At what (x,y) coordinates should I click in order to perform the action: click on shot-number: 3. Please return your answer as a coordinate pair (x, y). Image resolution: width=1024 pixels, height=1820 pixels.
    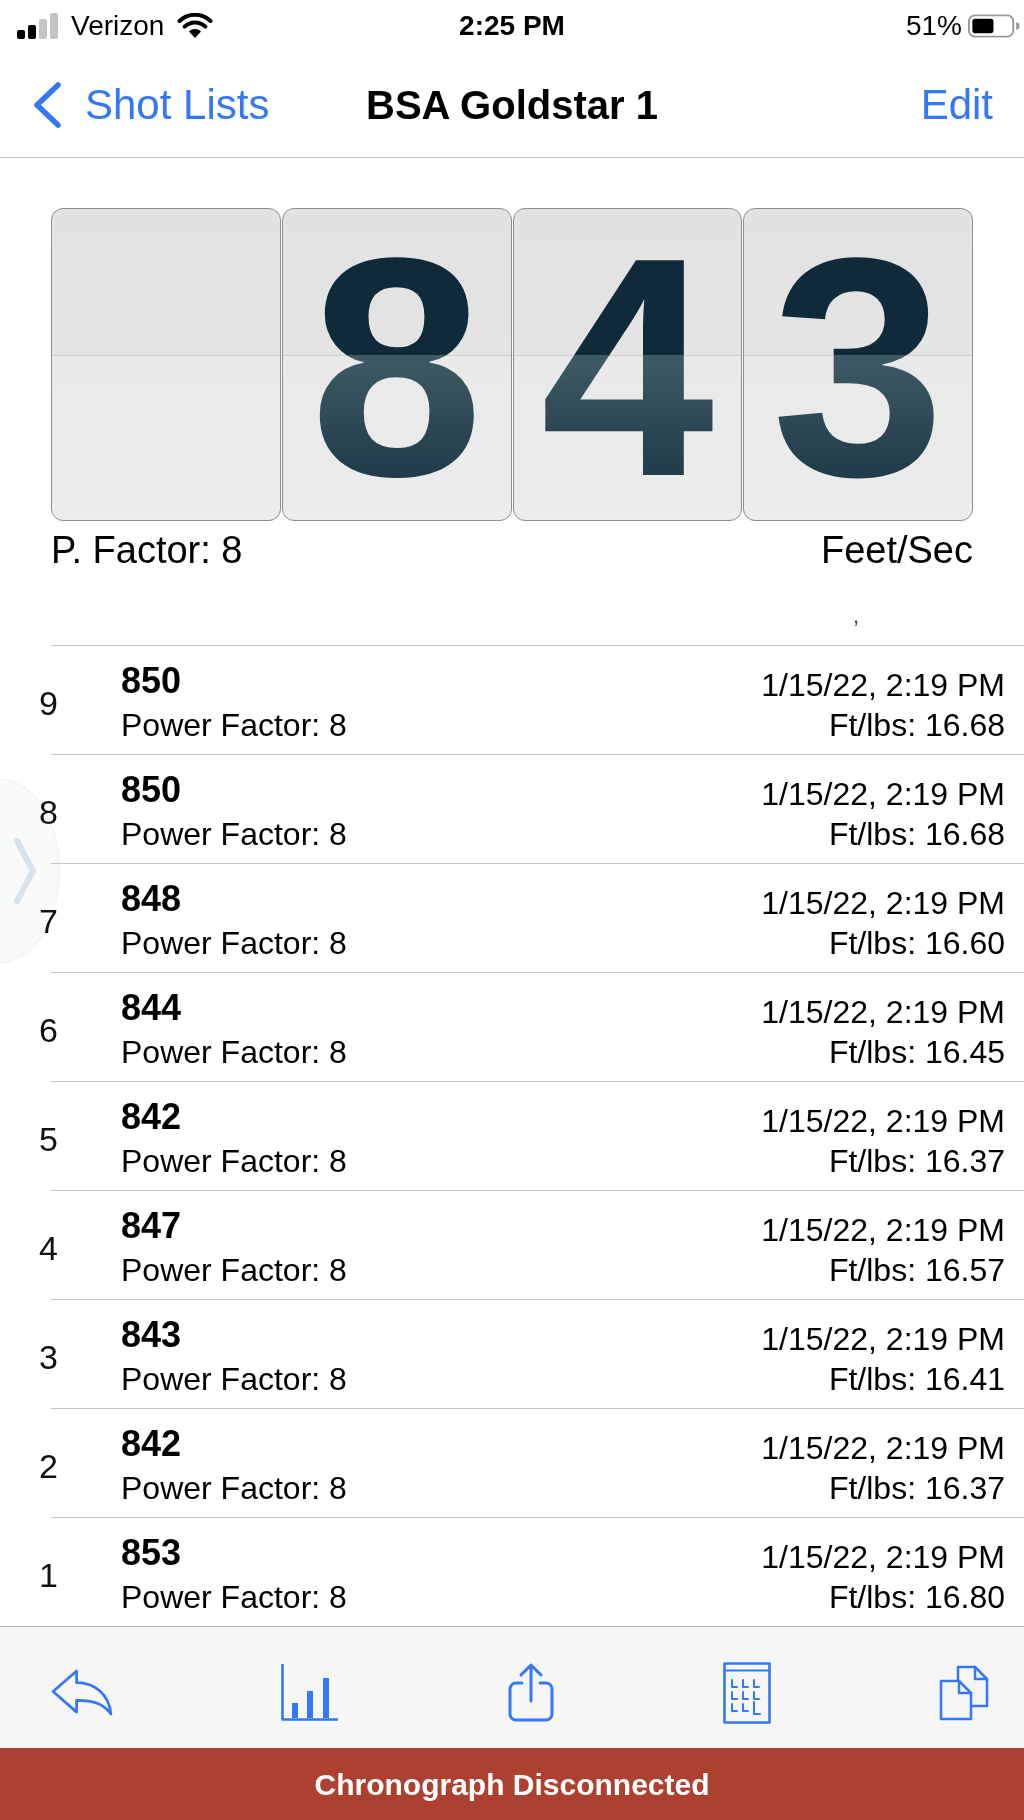
    Looking at the image, I should click on (48, 1357).